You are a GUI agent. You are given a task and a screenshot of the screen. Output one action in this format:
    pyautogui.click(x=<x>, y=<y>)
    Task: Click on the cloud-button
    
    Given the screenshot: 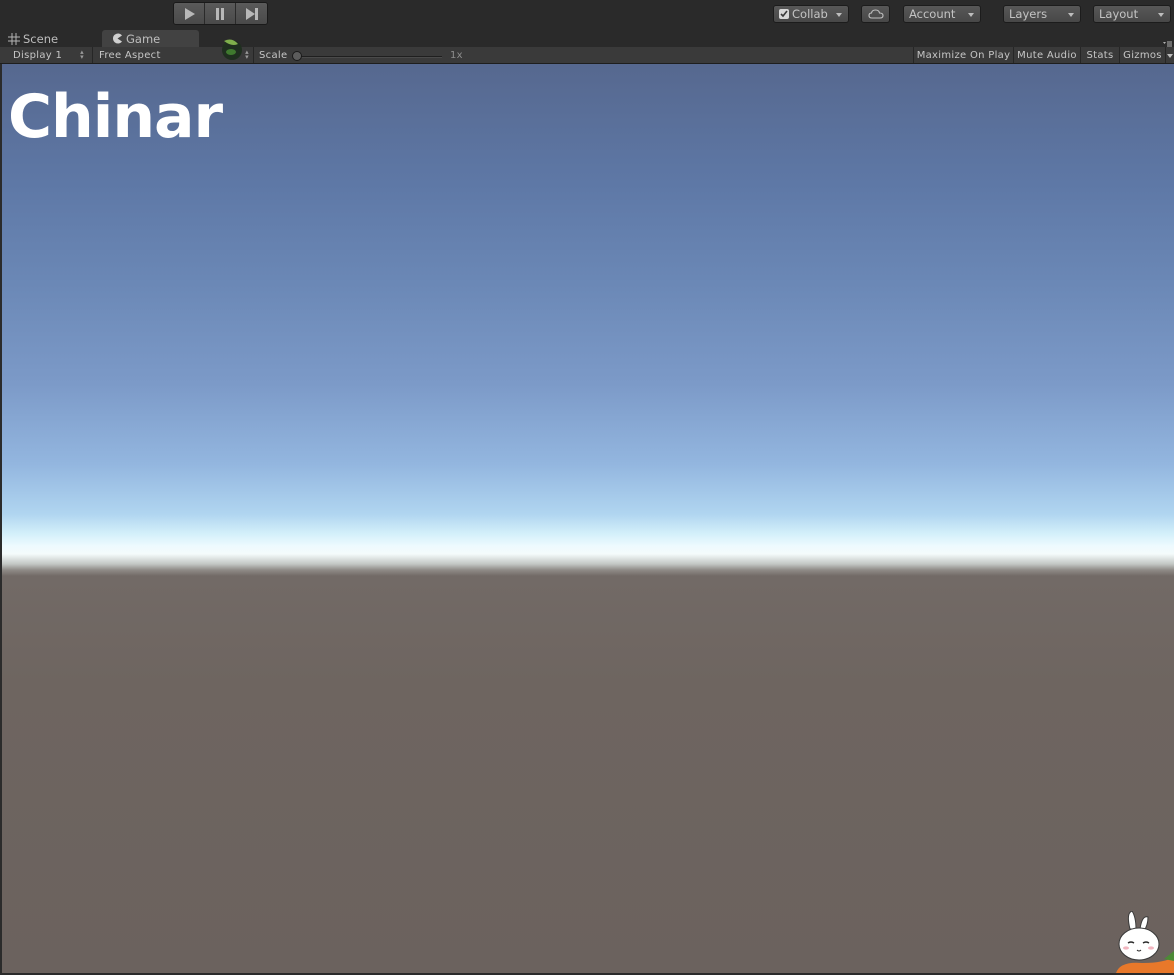 What is the action you would take?
    pyautogui.click(x=875, y=14)
    